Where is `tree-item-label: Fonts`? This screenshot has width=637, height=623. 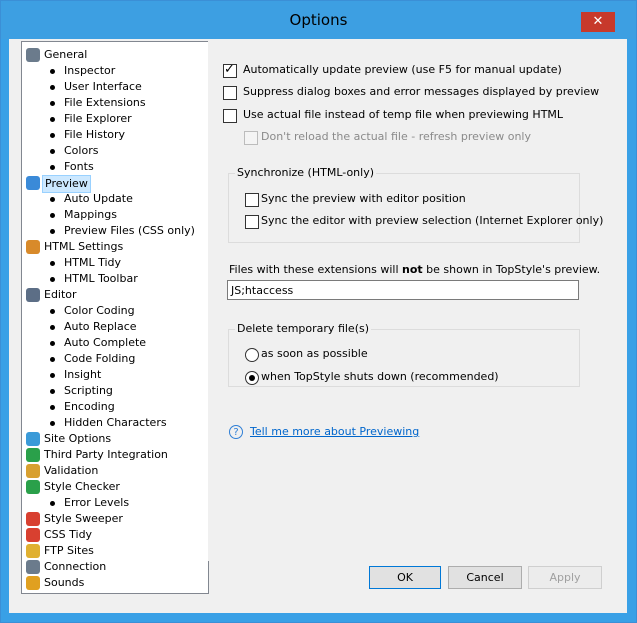 tree-item-label: Fonts is located at coordinates (79, 166).